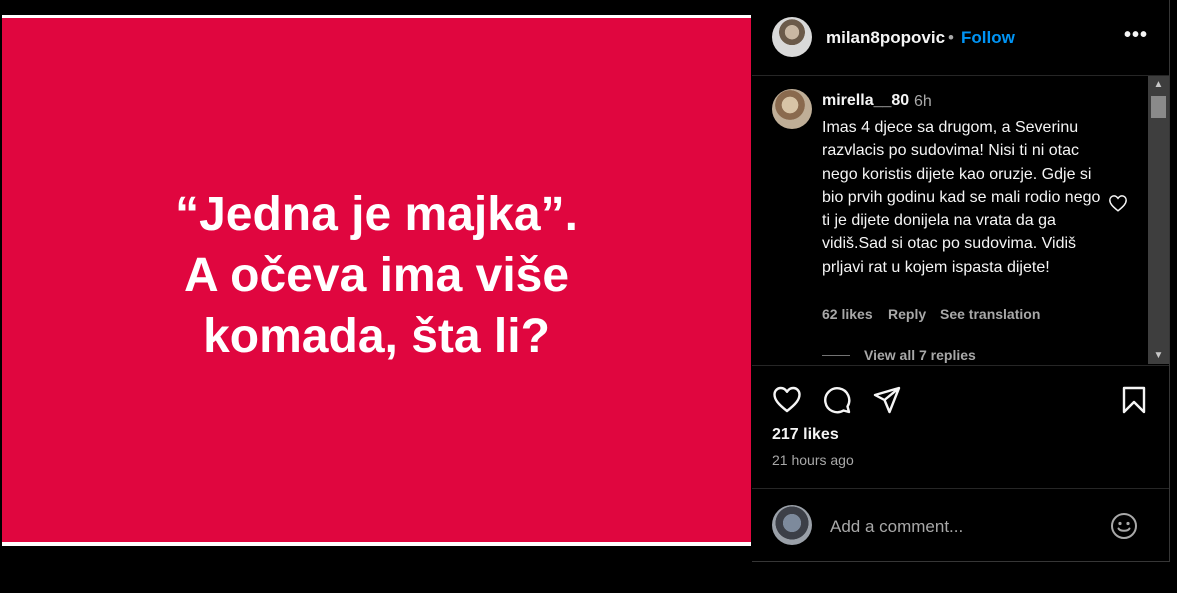 The image size is (1177, 593). Describe the element at coordinates (805, 435) in the screenshot. I see `post-likes-count: 217 likes` at that location.